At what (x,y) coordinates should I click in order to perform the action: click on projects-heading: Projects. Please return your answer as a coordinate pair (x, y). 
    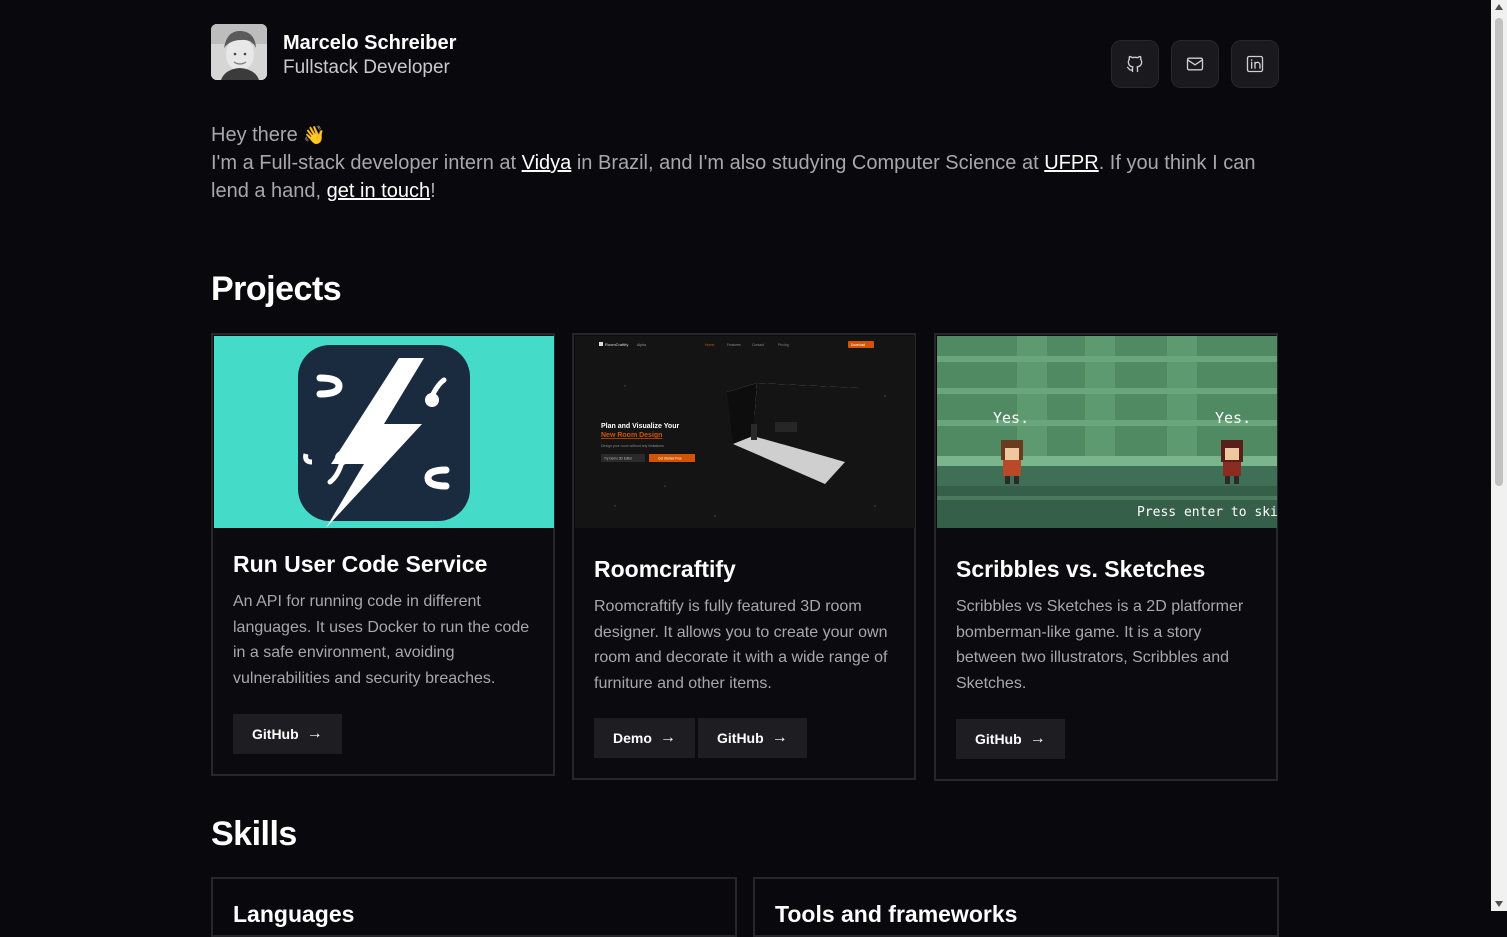
    Looking at the image, I should click on (276, 289).